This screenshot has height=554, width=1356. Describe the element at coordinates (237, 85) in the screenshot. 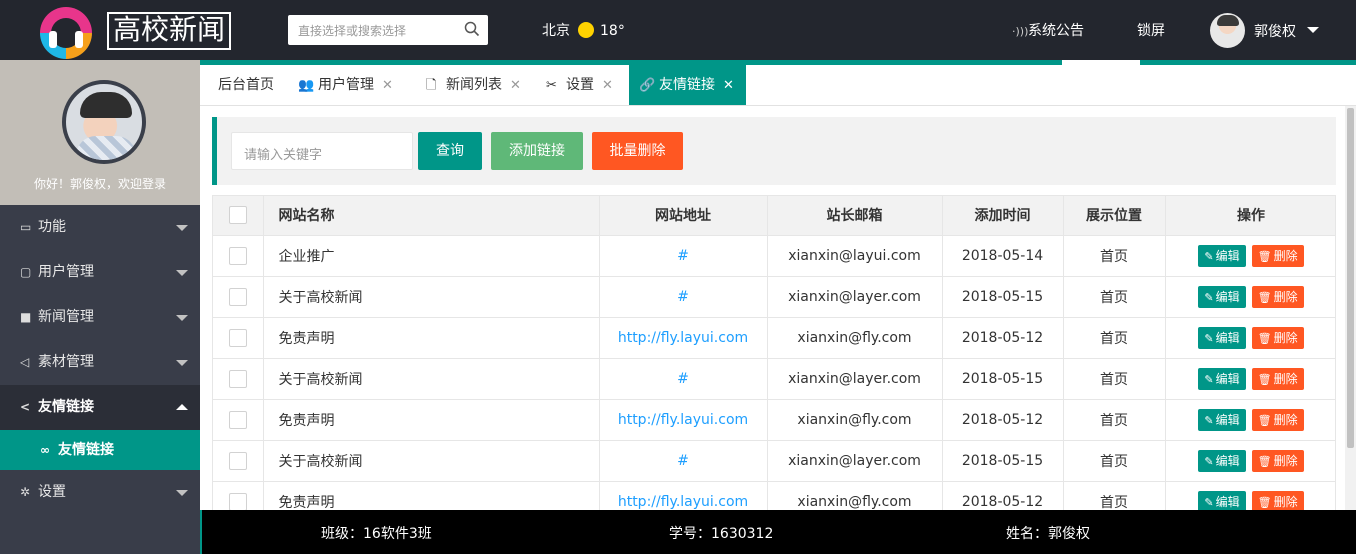

I see `tab-home: 后台首页` at that location.